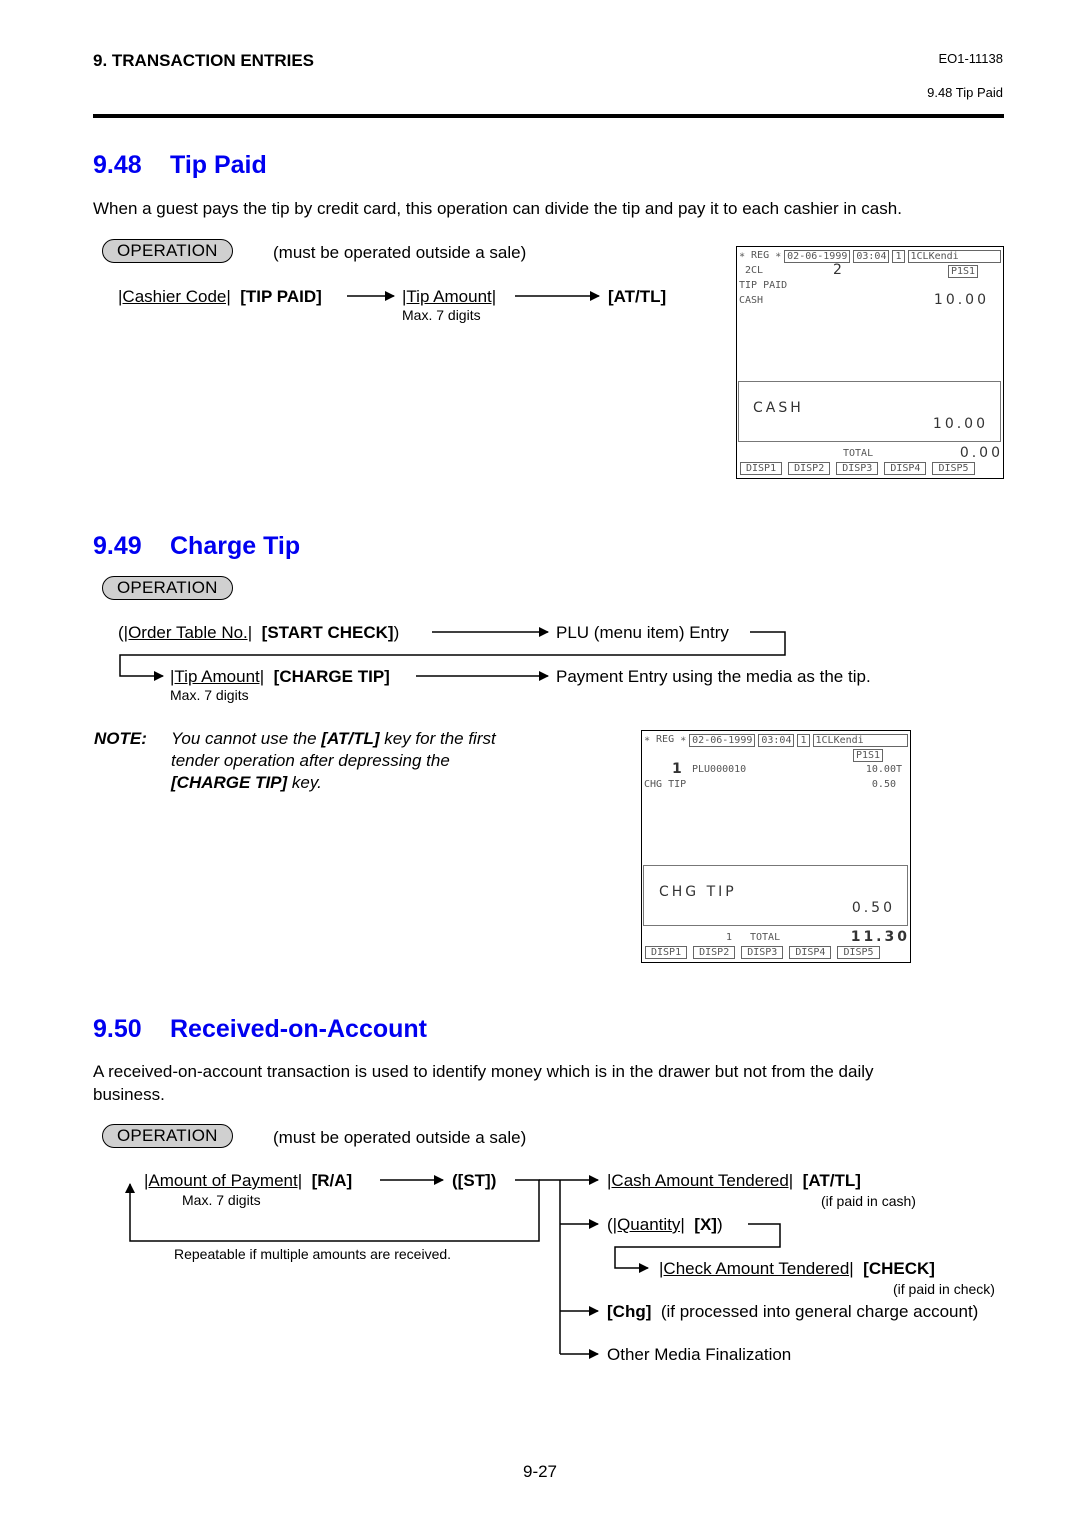 The height and width of the screenshot is (1528, 1080). Describe the element at coordinates (229, 782) in the screenshot. I see `note-key-charge-tip: [CHARGE TIP]` at that location.